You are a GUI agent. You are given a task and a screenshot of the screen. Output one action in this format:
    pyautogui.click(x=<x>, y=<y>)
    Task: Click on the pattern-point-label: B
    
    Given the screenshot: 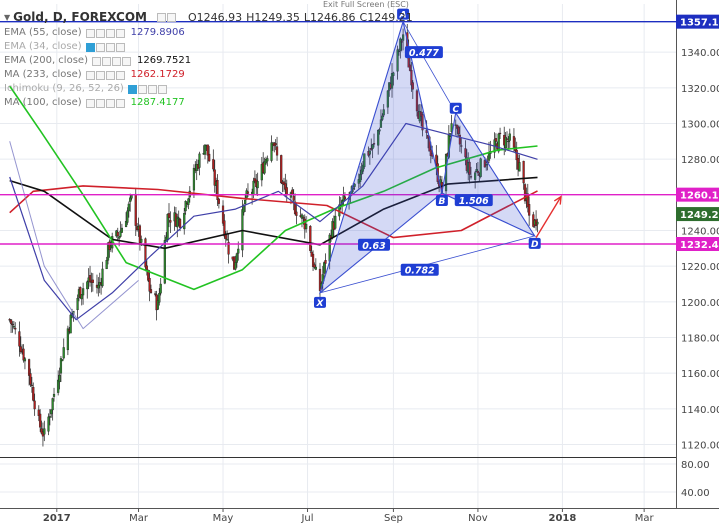 What is the action you would take?
    pyautogui.click(x=441, y=202)
    